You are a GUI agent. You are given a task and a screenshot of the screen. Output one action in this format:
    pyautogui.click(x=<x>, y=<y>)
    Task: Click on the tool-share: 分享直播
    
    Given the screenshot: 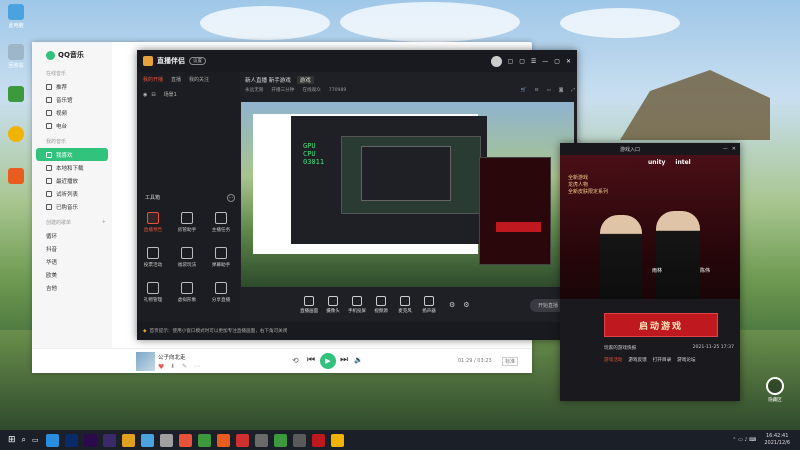 What is the action you would take?
    pyautogui.click(x=221, y=292)
    